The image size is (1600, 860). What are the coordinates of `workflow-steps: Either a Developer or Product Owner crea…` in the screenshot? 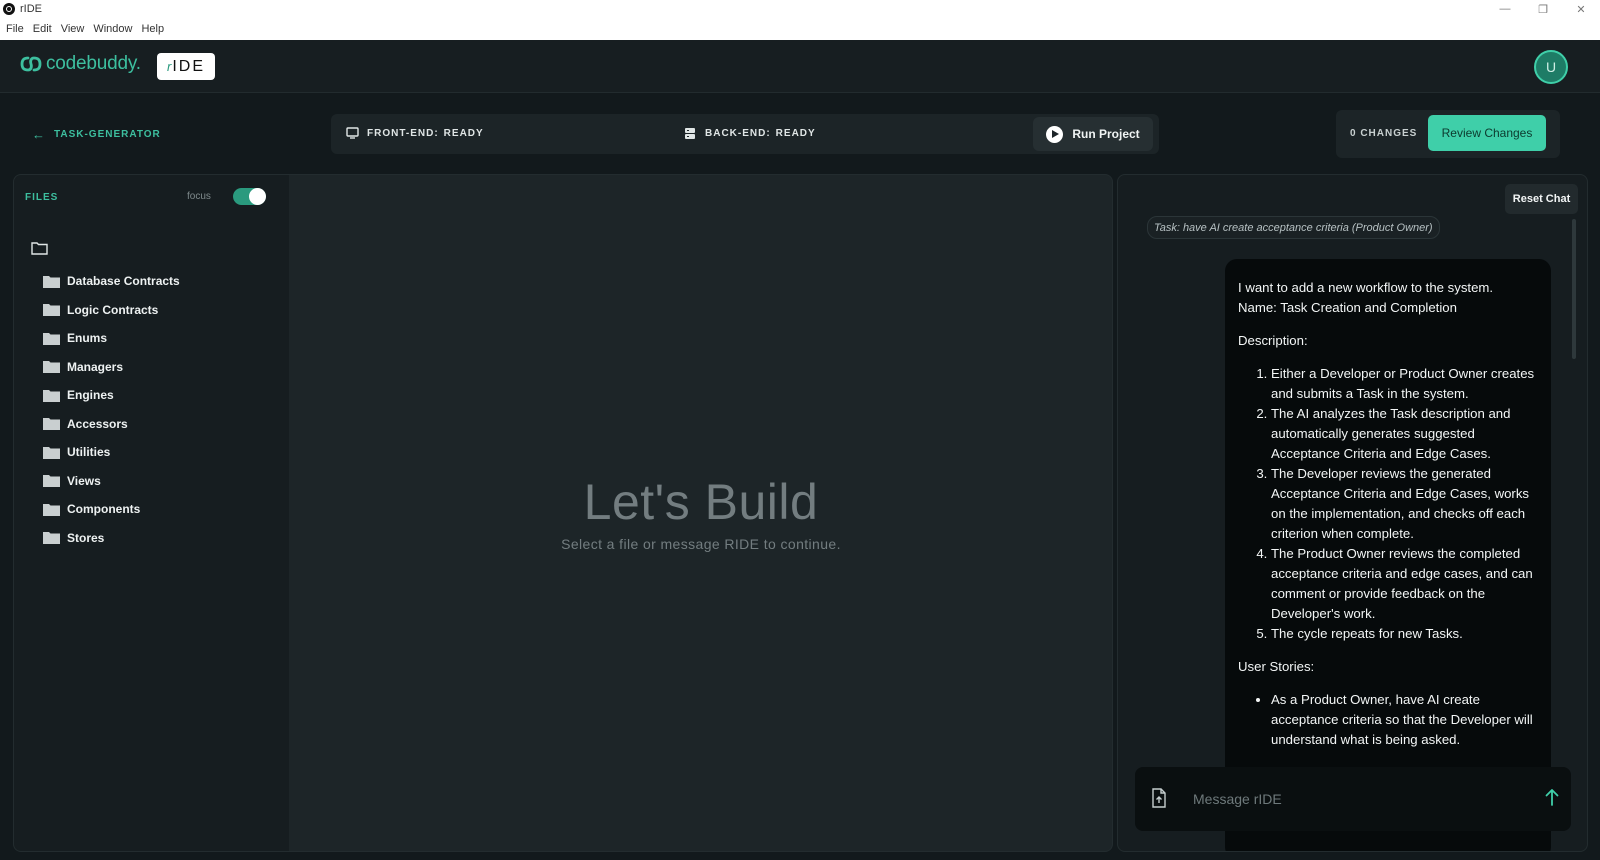 It's located at (1388, 504).